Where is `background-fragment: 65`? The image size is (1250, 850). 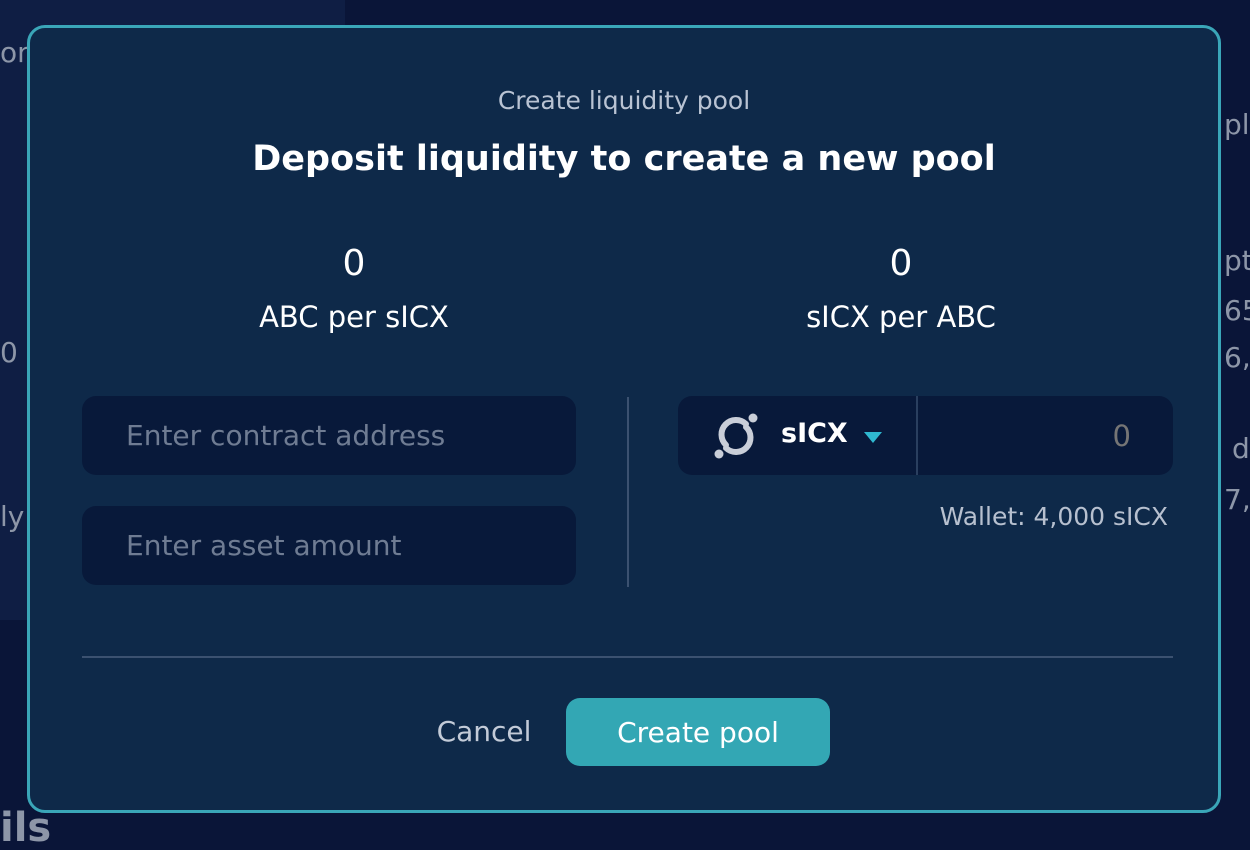
background-fragment: 65 is located at coordinates (1237, 310).